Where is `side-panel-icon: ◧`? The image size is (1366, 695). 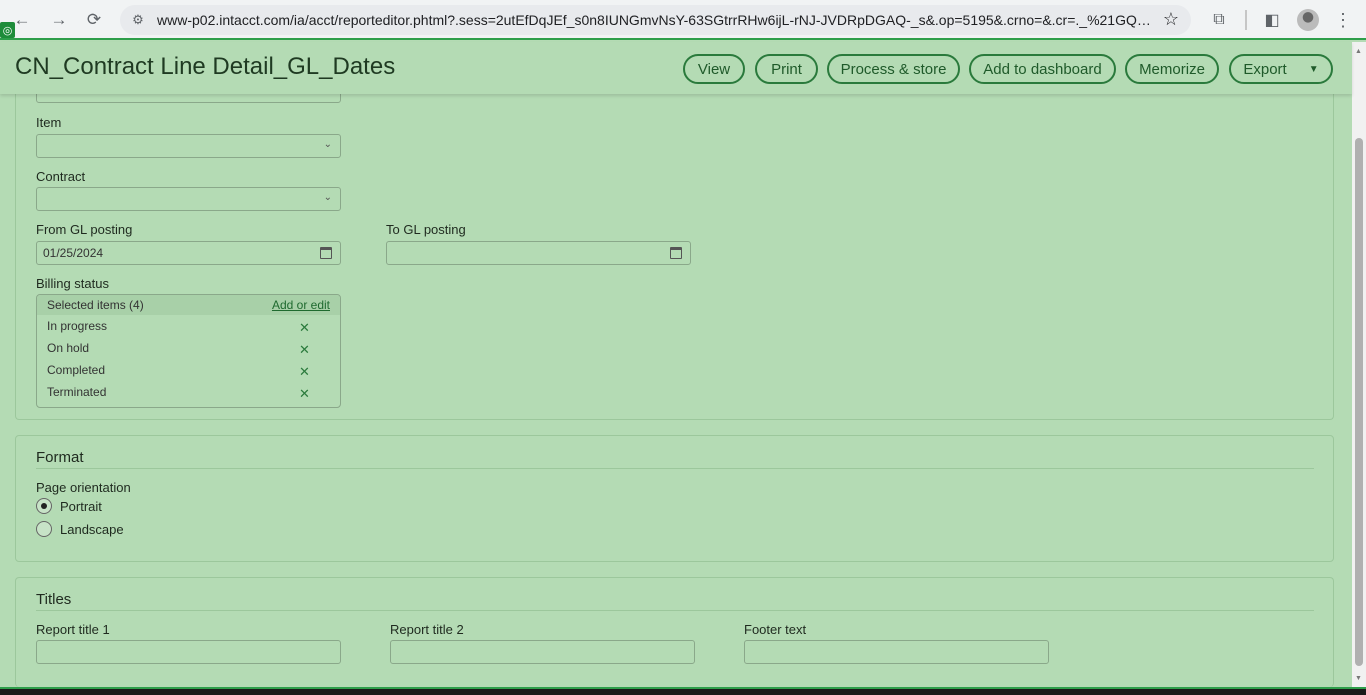 side-panel-icon: ◧ is located at coordinates (1272, 20).